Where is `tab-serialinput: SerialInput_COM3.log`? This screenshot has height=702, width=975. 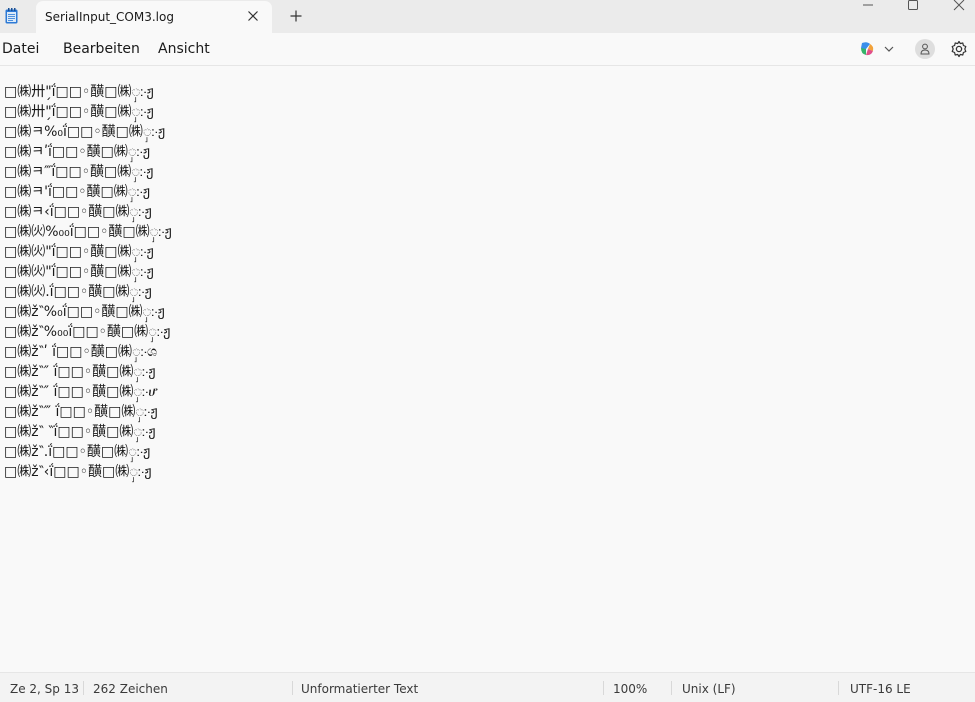
tab-serialinput: SerialInput_COM3.log is located at coordinates (154, 17).